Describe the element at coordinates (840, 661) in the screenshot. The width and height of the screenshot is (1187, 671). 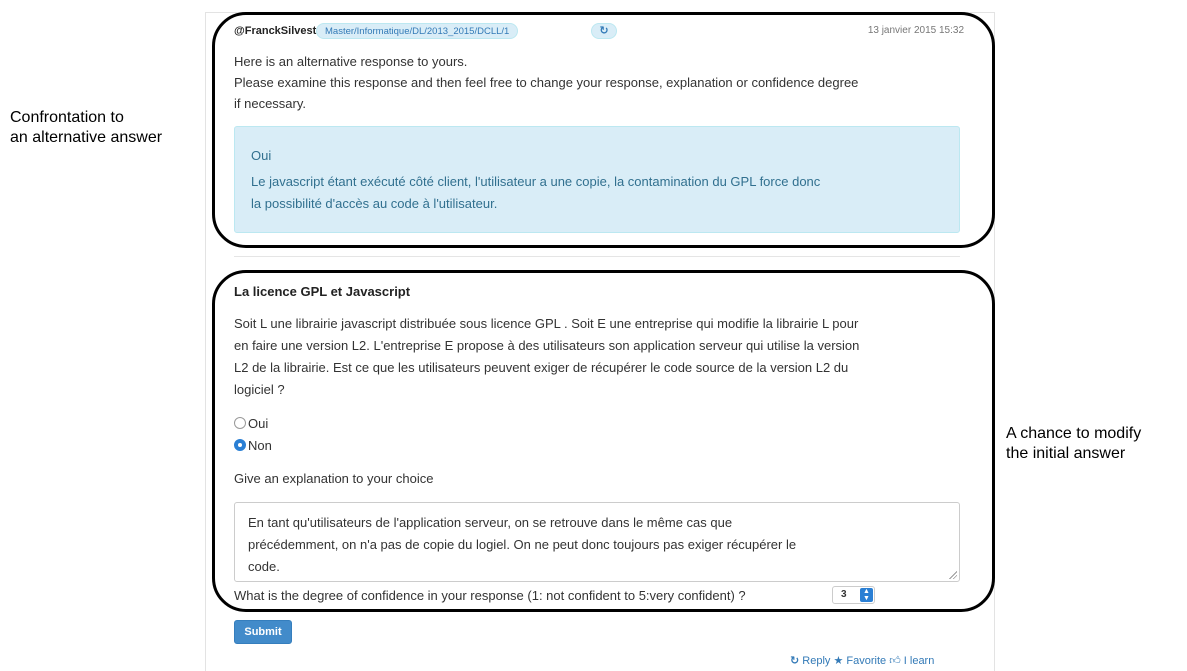
I see `star-icon: ★` at that location.